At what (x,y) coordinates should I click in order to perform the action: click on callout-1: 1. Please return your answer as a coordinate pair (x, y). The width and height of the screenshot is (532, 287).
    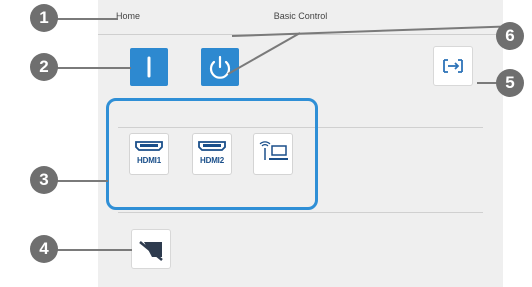
    Looking at the image, I should click on (44, 18).